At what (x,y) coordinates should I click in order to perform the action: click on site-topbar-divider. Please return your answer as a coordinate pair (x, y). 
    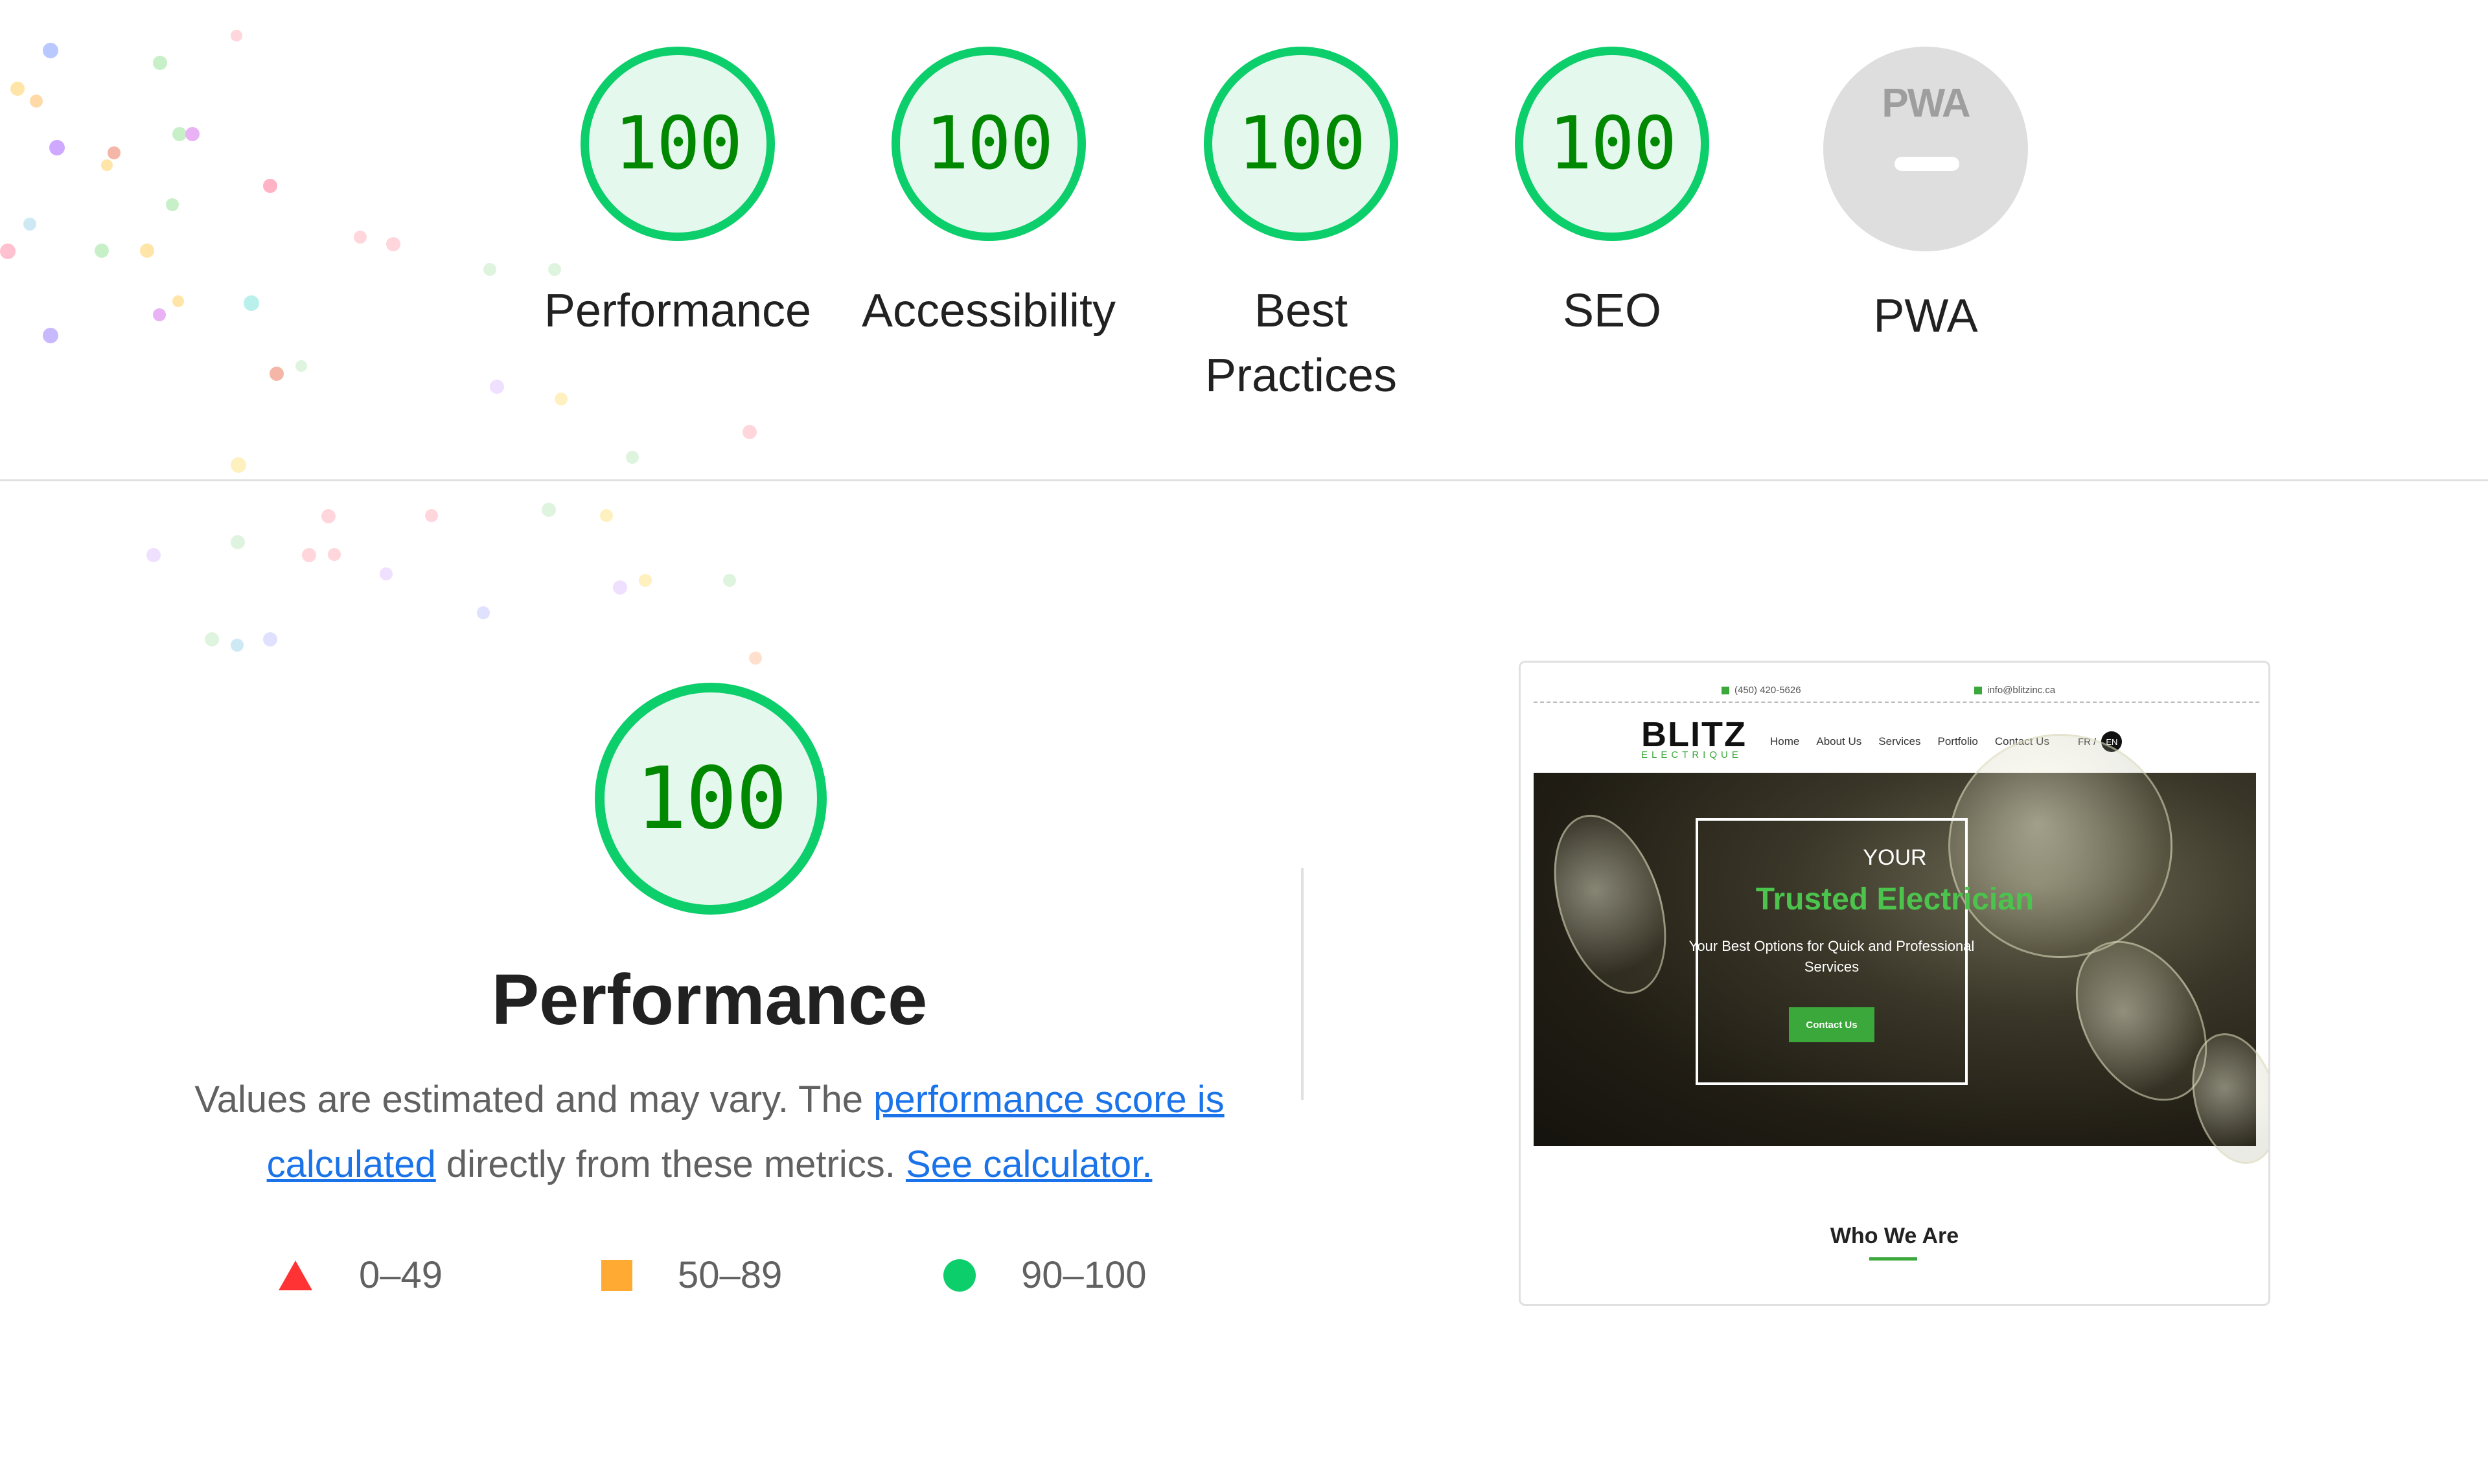
    Looking at the image, I should click on (1896, 703).